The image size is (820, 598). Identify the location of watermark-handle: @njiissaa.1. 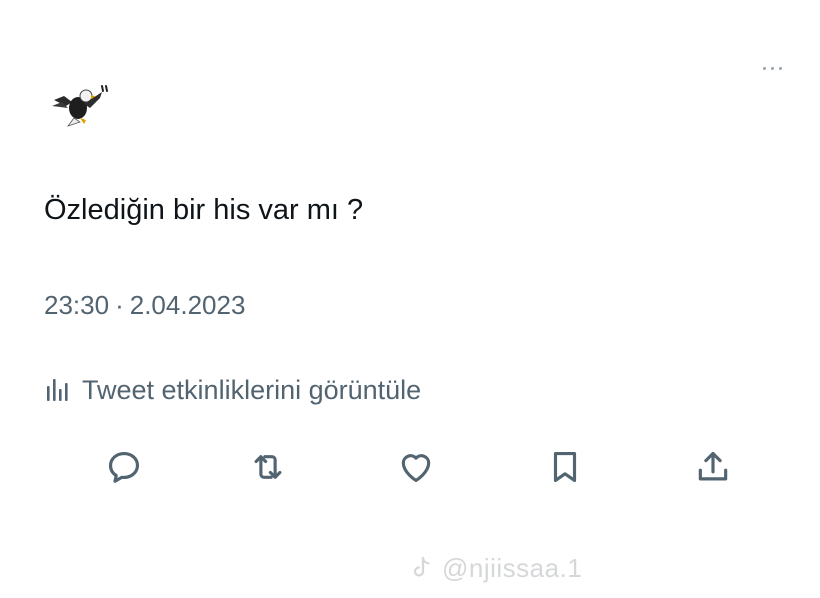
(512, 567).